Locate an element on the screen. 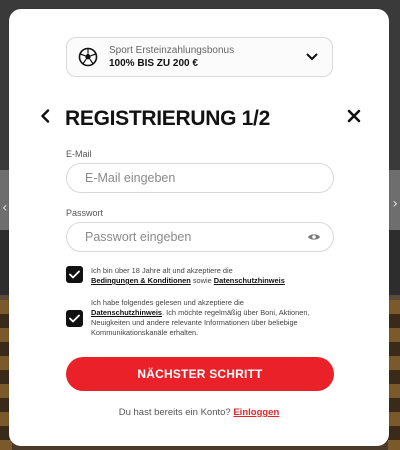  page-title: REGISTRIERUNG 1/2 is located at coordinates (167, 119).